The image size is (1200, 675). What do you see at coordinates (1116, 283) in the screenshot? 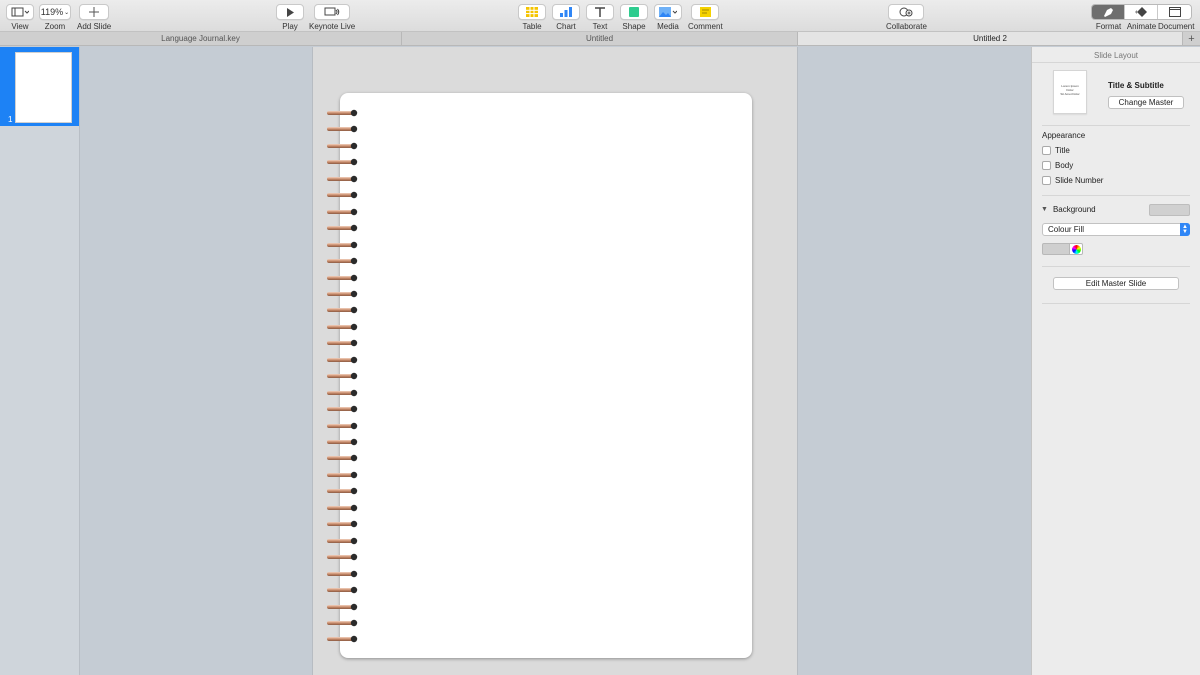
I see `edit-master-slide-button: Edit Master Slide` at bounding box center [1116, 283].